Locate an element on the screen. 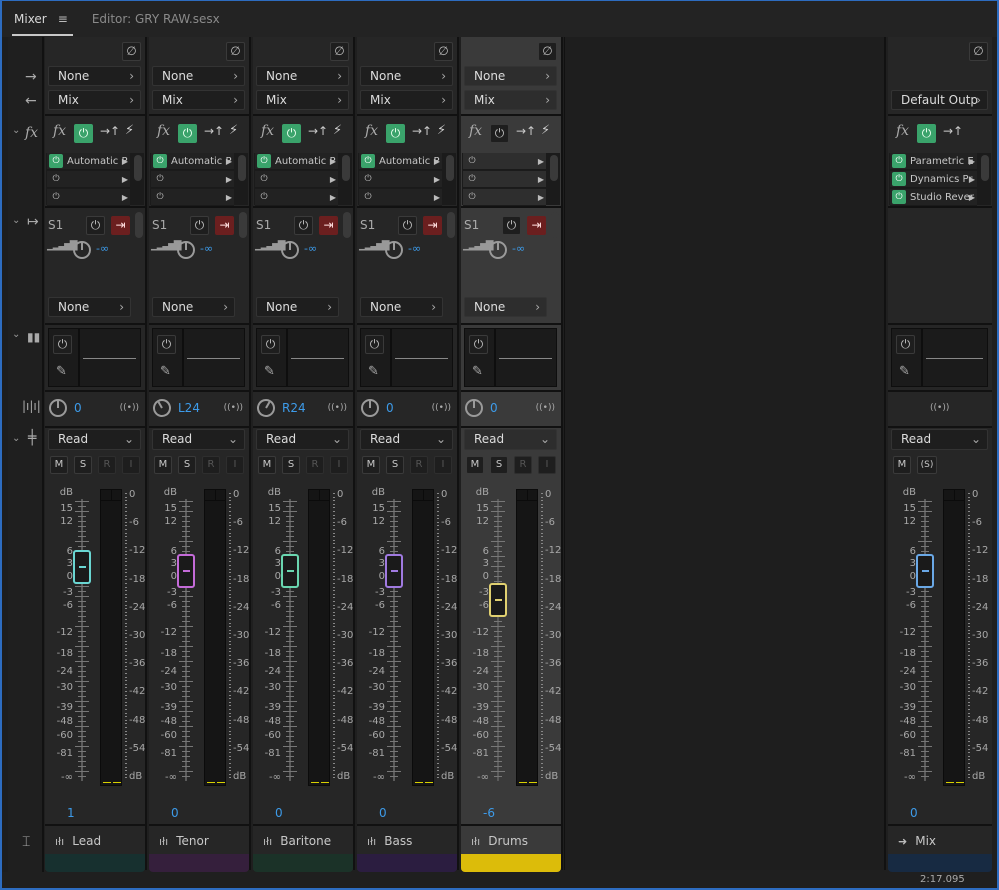  bolt-icon: ⚡ is located at coordinates (129, 130).